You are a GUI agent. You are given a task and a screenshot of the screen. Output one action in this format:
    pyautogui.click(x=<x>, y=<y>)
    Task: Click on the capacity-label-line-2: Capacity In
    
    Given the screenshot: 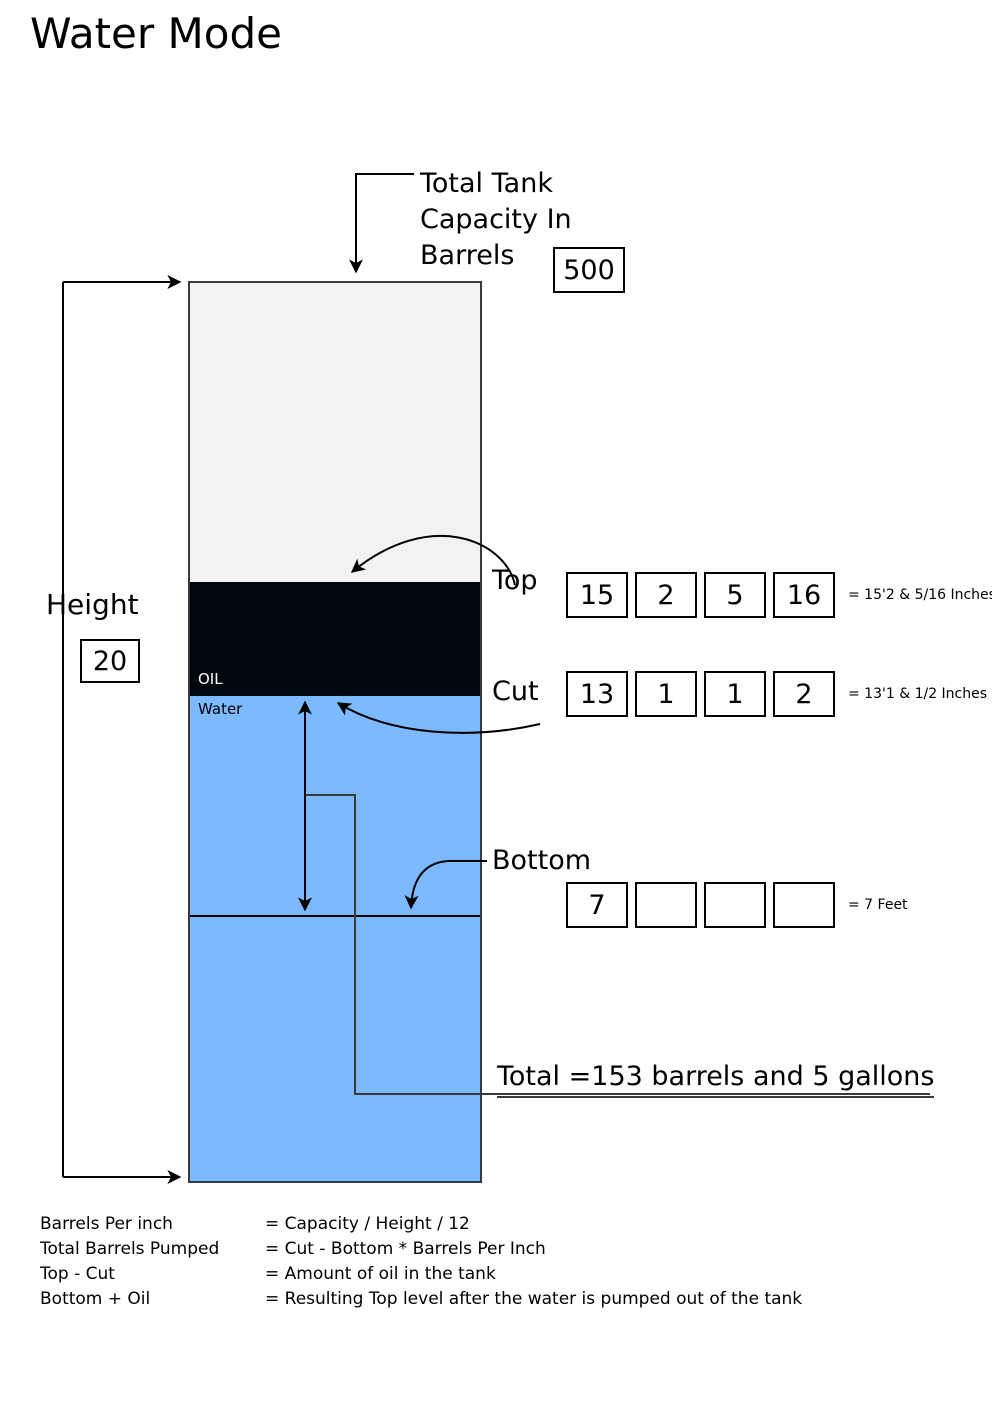 What is the action you would take?
    pyautogui.click(x=496, y=219)
    